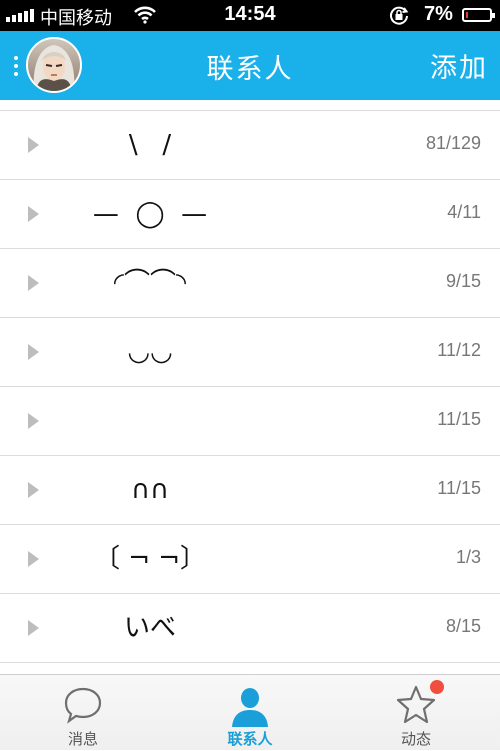  Describe the element at coordinates (250, 559) in the screenshot. I see `list-item: 〔 ¬ ¬〕 1/3` at that location.